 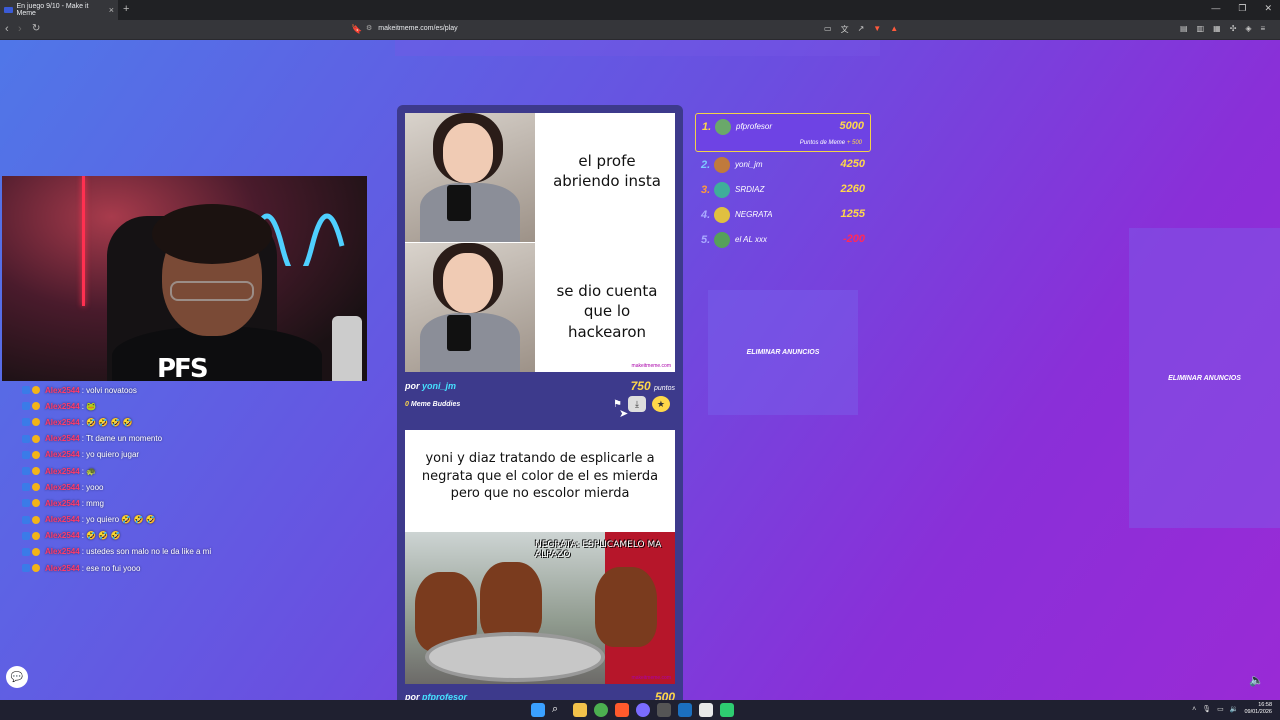 I want to click on menu-icon: ≡, so click(x=1263, y=28).